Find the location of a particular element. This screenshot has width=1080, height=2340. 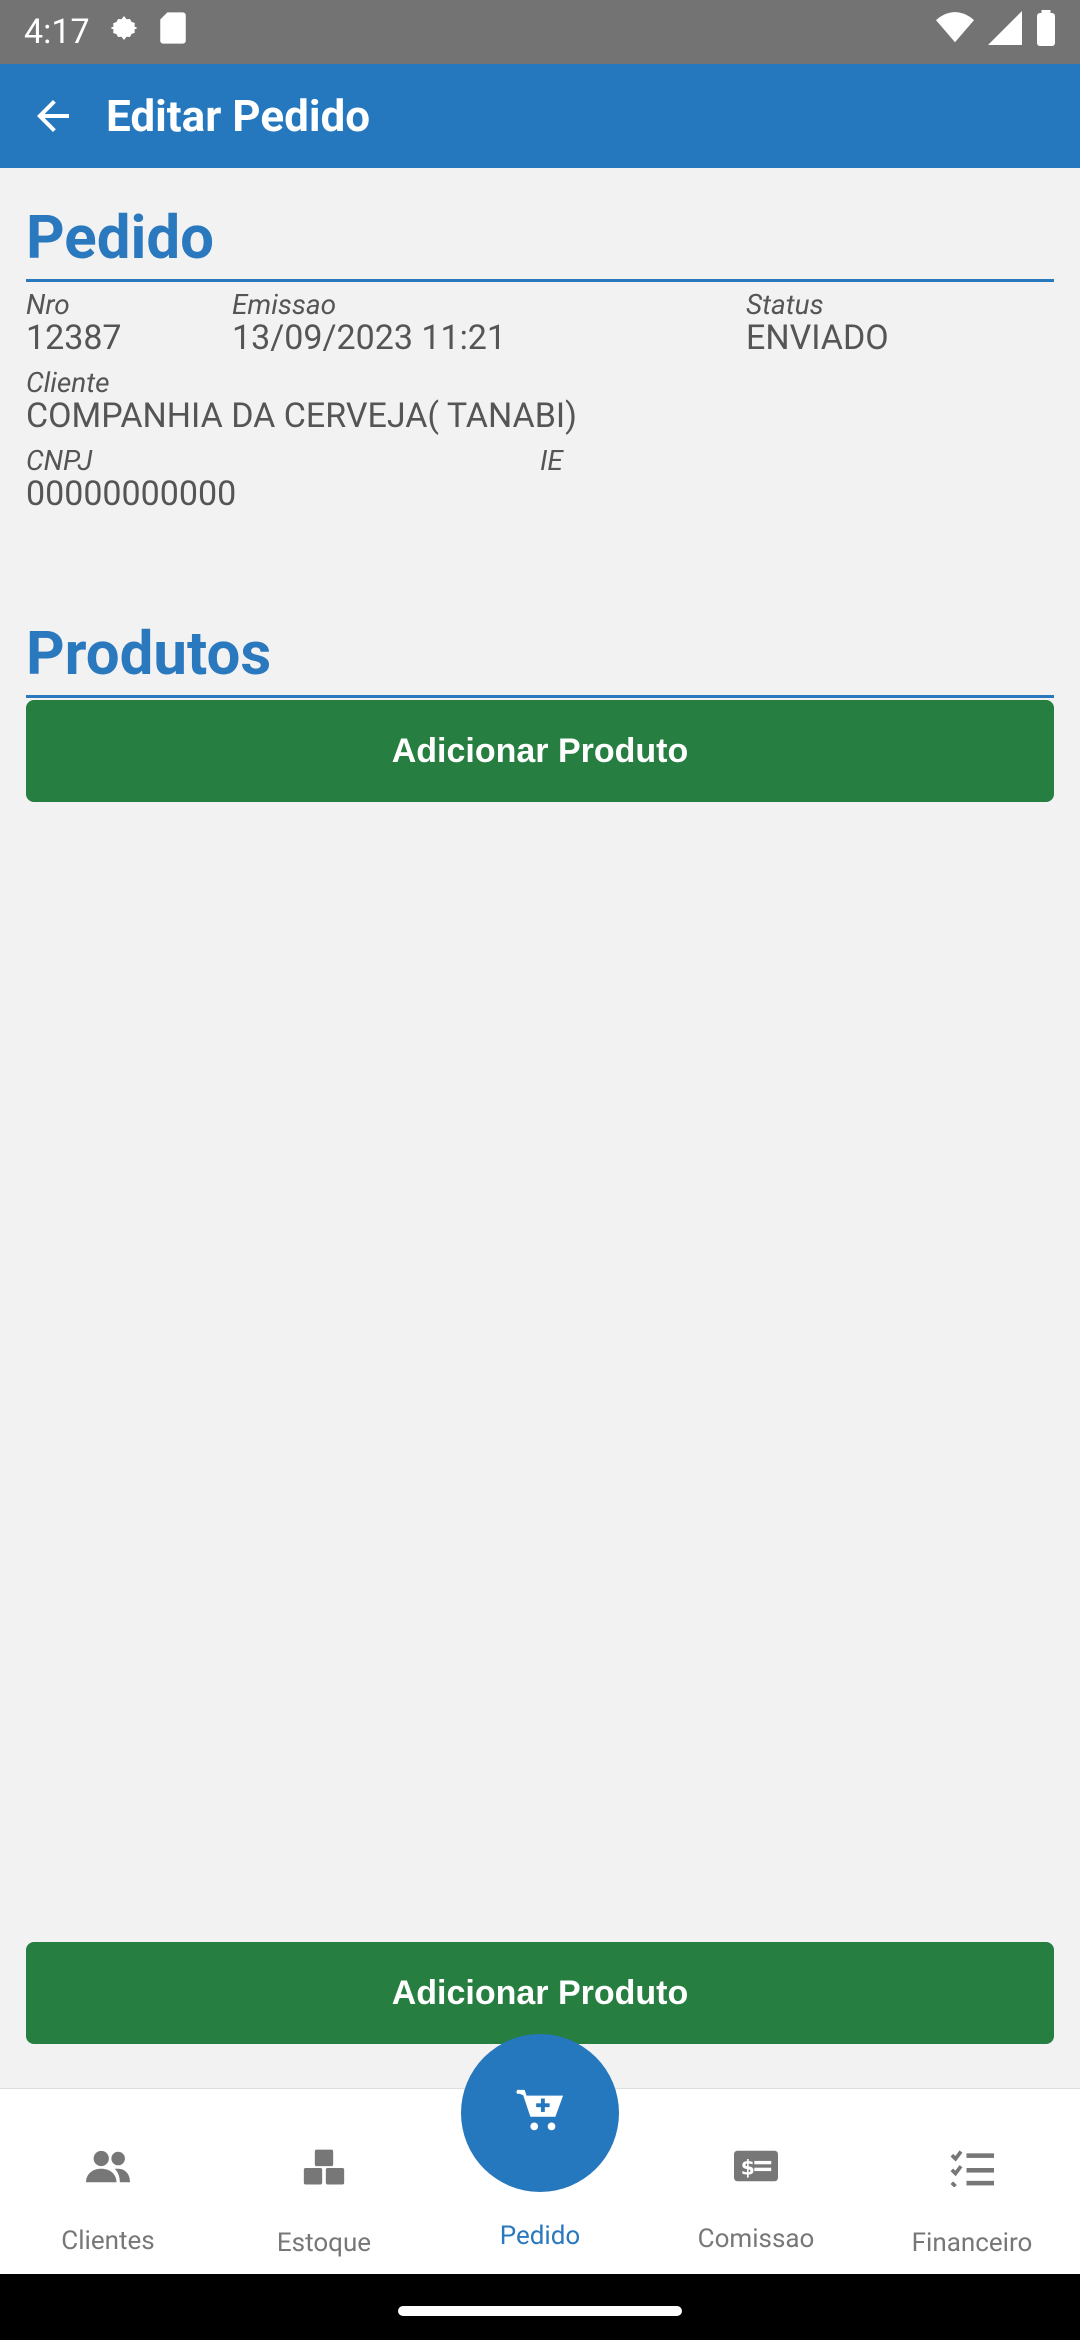

cnpj-row: CNPJ 00000000000 IE is located at coordinates (540, 485).